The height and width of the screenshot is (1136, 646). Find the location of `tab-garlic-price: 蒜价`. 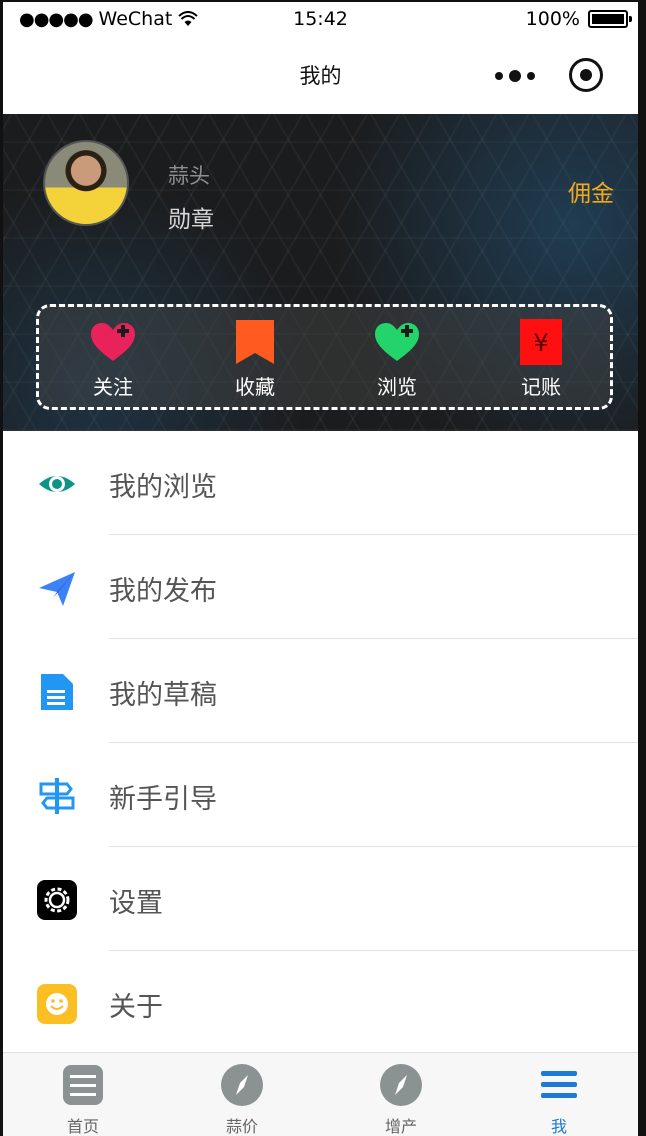

tab-garlic-price: 蒜价 is located at coordinates (242, 1099).